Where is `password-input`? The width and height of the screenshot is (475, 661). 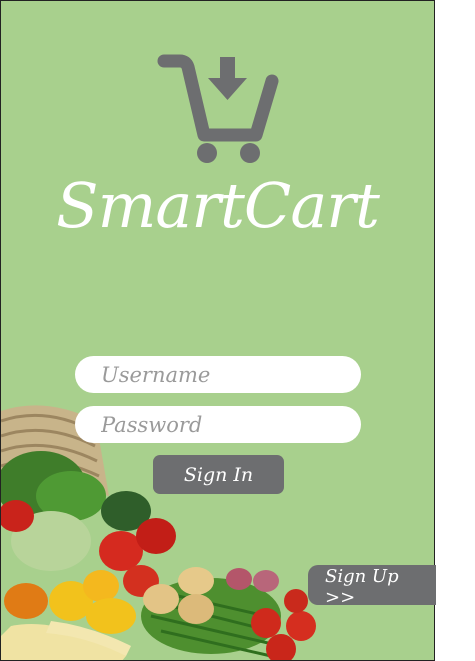 password-input is located at coordinates (218, 424).